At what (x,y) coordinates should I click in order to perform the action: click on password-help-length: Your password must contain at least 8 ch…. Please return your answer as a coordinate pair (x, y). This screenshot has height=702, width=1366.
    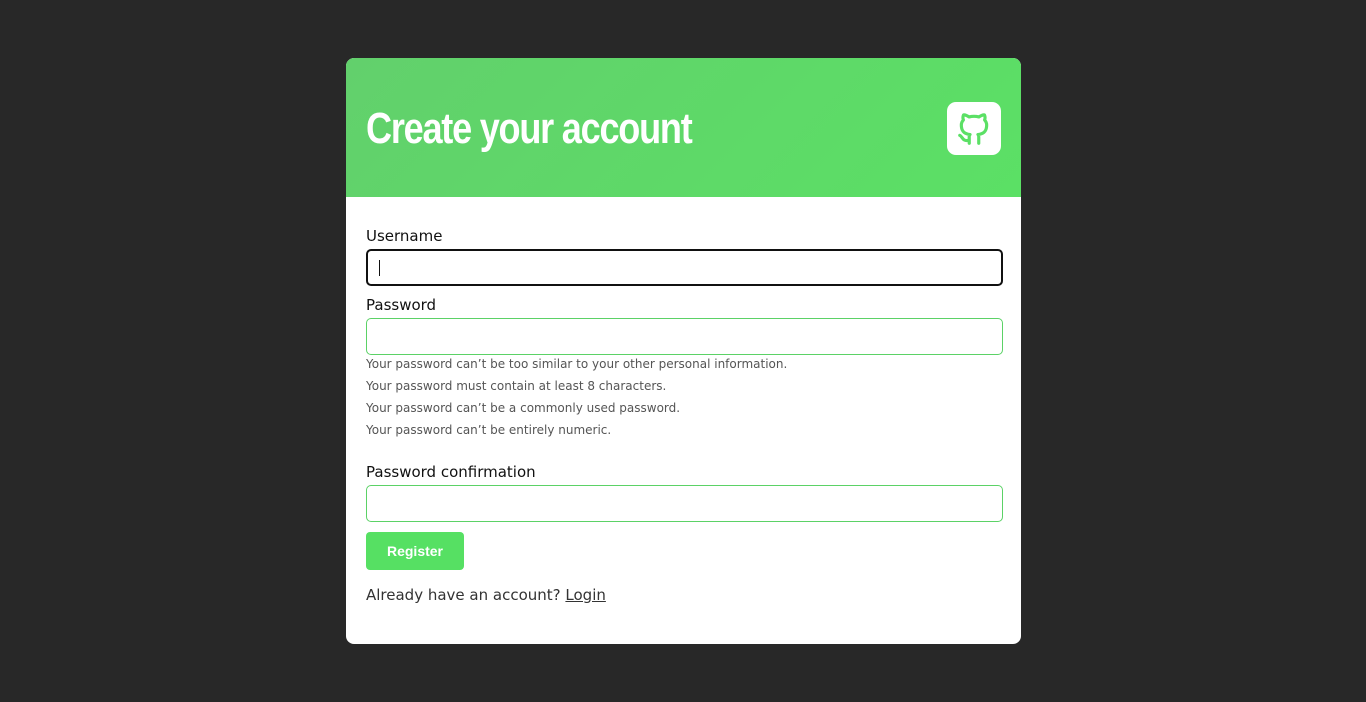
    Looking at the image, I should click on (516, 386).